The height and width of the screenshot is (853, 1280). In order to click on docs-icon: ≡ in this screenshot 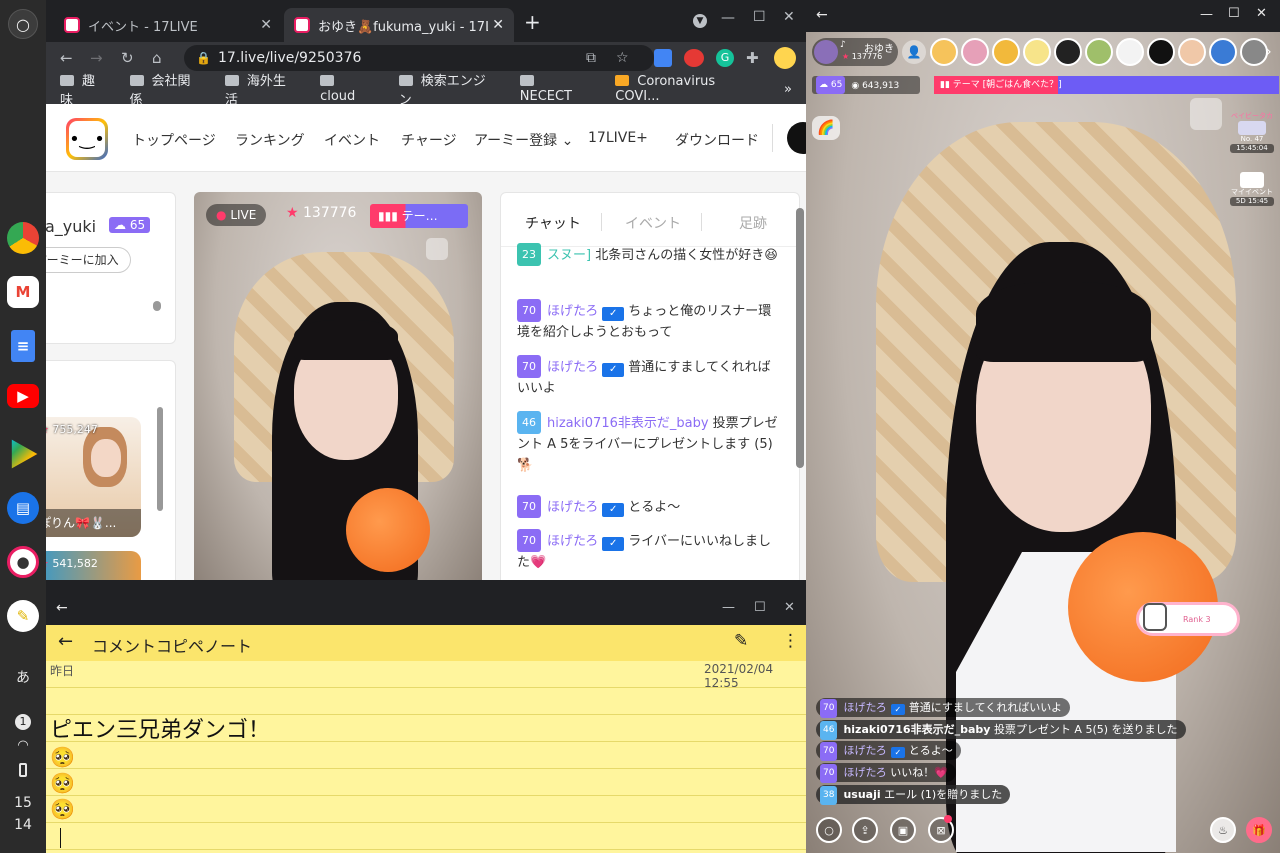, I will do `click(23, 346)`.